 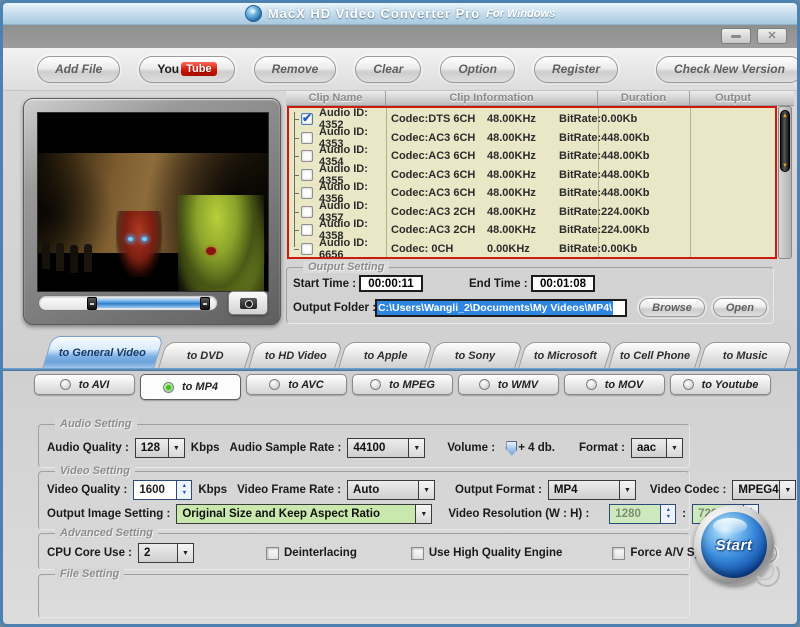 I want to click on volume-slider-thumb, so click(x=512, y=448).